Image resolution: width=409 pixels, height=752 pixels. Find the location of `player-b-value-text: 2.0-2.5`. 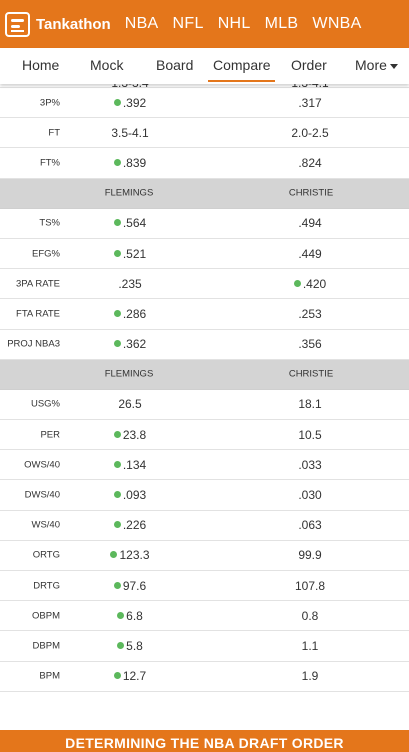

player-b-value-text: 2.0-2.5 is located at coordinates (310, 132).